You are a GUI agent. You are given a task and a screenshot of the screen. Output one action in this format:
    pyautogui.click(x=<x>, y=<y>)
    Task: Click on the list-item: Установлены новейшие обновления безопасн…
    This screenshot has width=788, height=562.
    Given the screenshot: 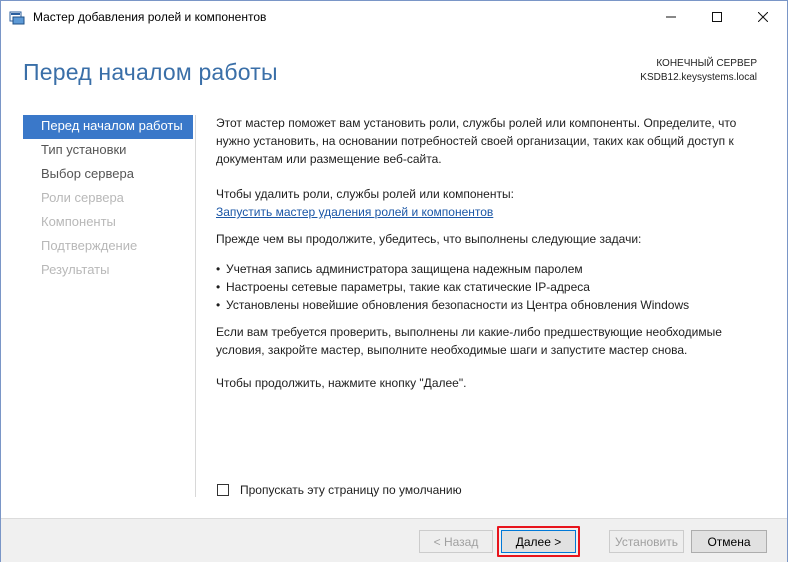 What is the action you would take?
    pyautogui.click(x=486, y=305)
    